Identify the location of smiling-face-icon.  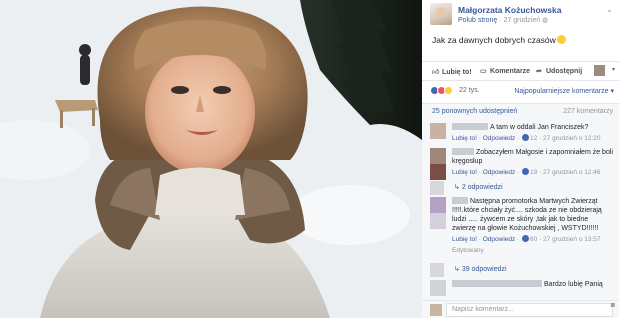
(561, 39).